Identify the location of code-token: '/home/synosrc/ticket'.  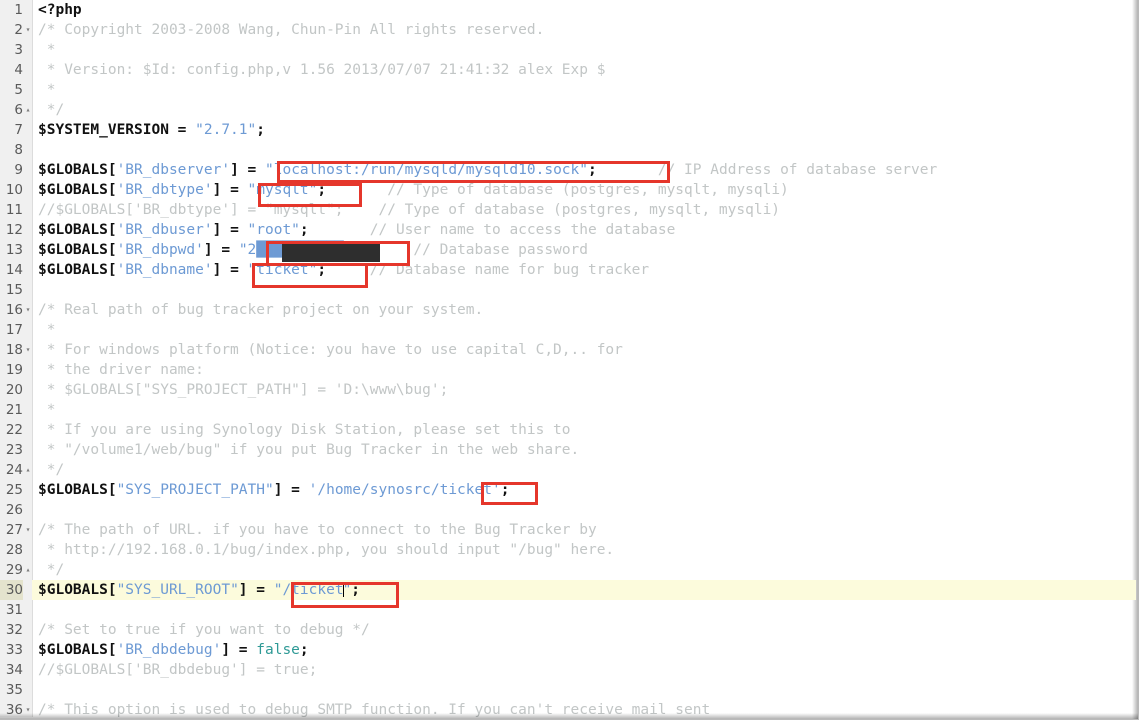
(404, 490).